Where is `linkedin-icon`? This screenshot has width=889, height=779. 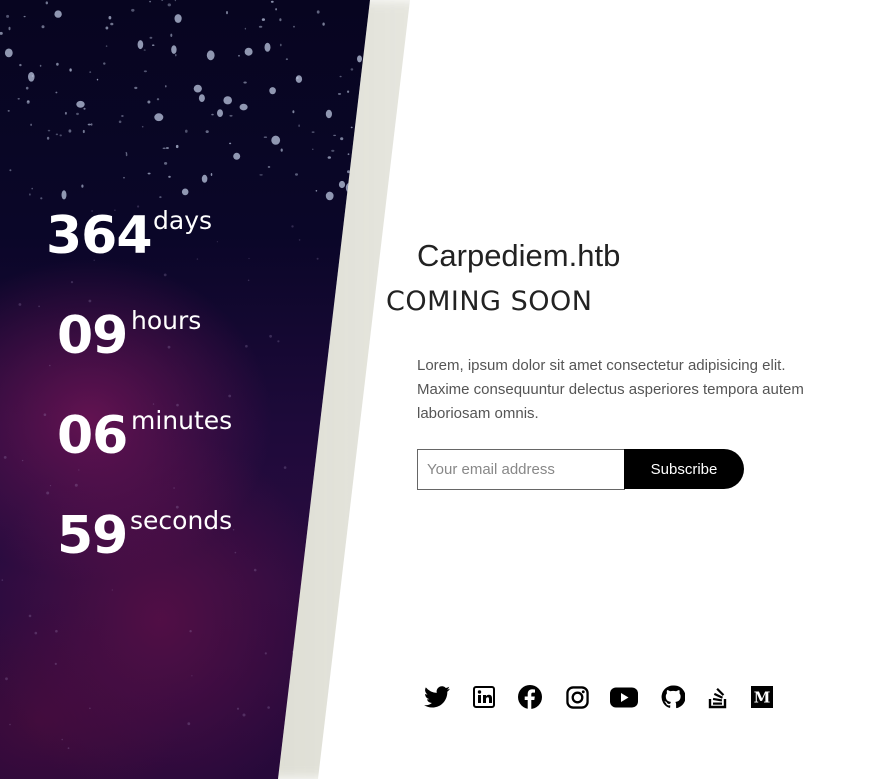
linkedin-icon is located at coordinates (484, 697).